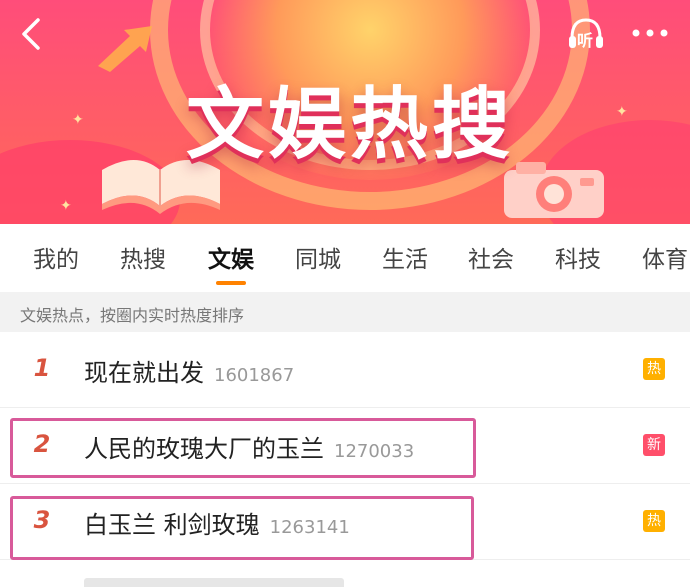 This screenshot has width=690, height=587. What do you see at coordinates (144, 373) in the screenshot?
I see `item-title: 现在就出发` at bounding box center [144, 373].